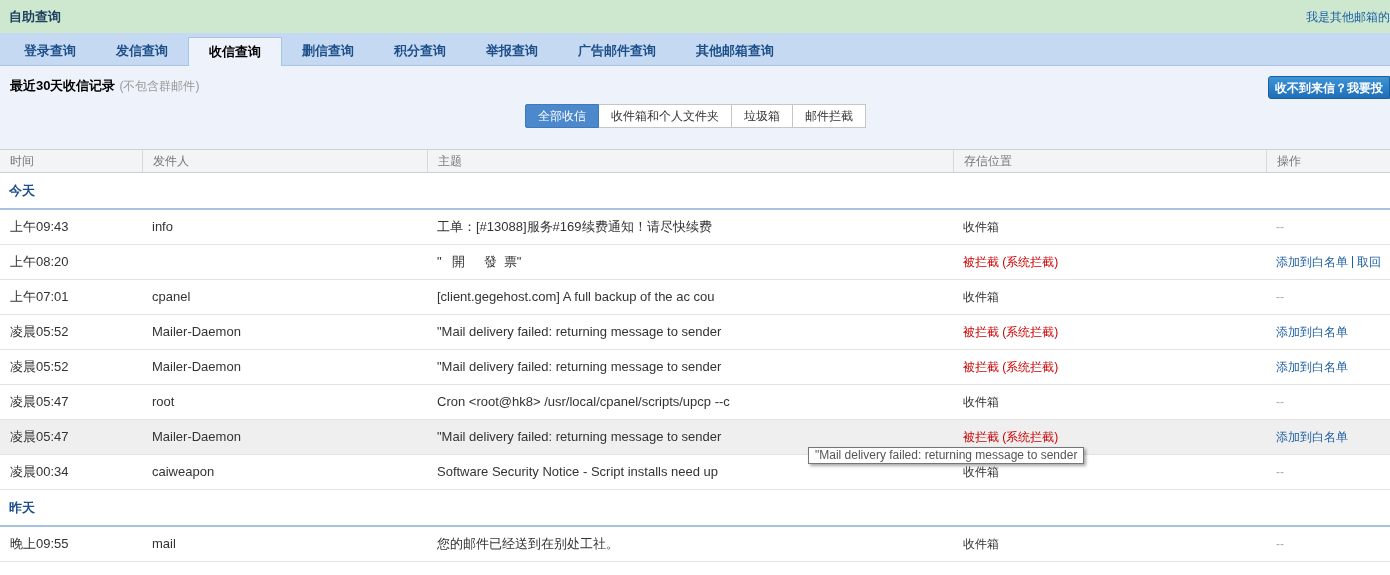  Describe the element at coordinates (1369, 262) in the screenshot. I see `action-link: 取回` at that location.